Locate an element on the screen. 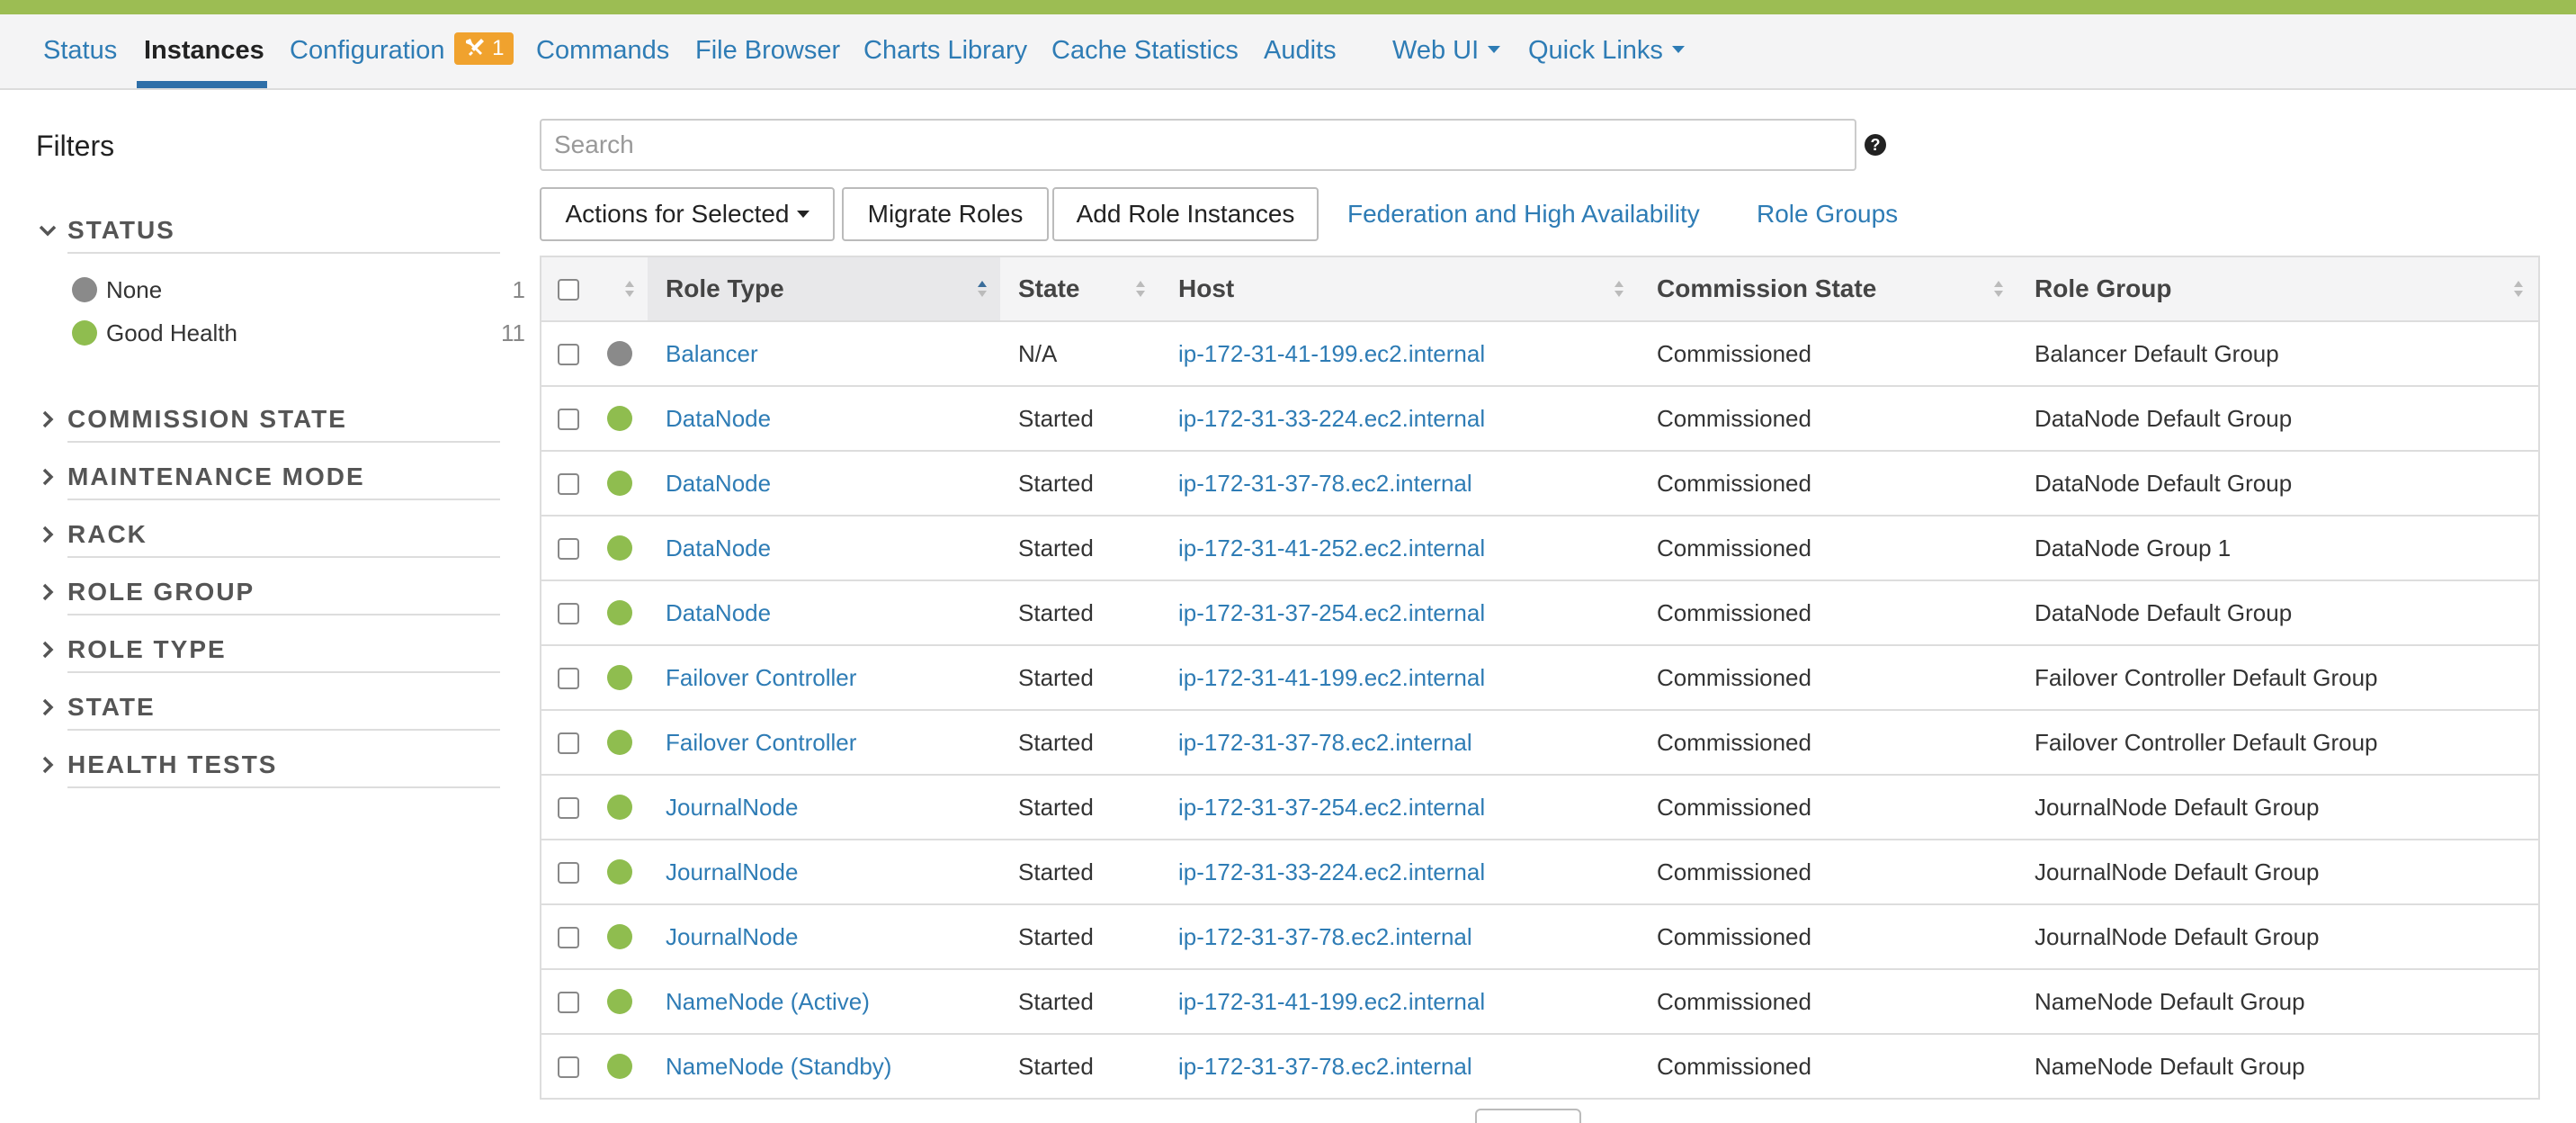 The image size is (2576, 1123). role-type-link: NameNode (Active) is located at coordinates (768, 1001).